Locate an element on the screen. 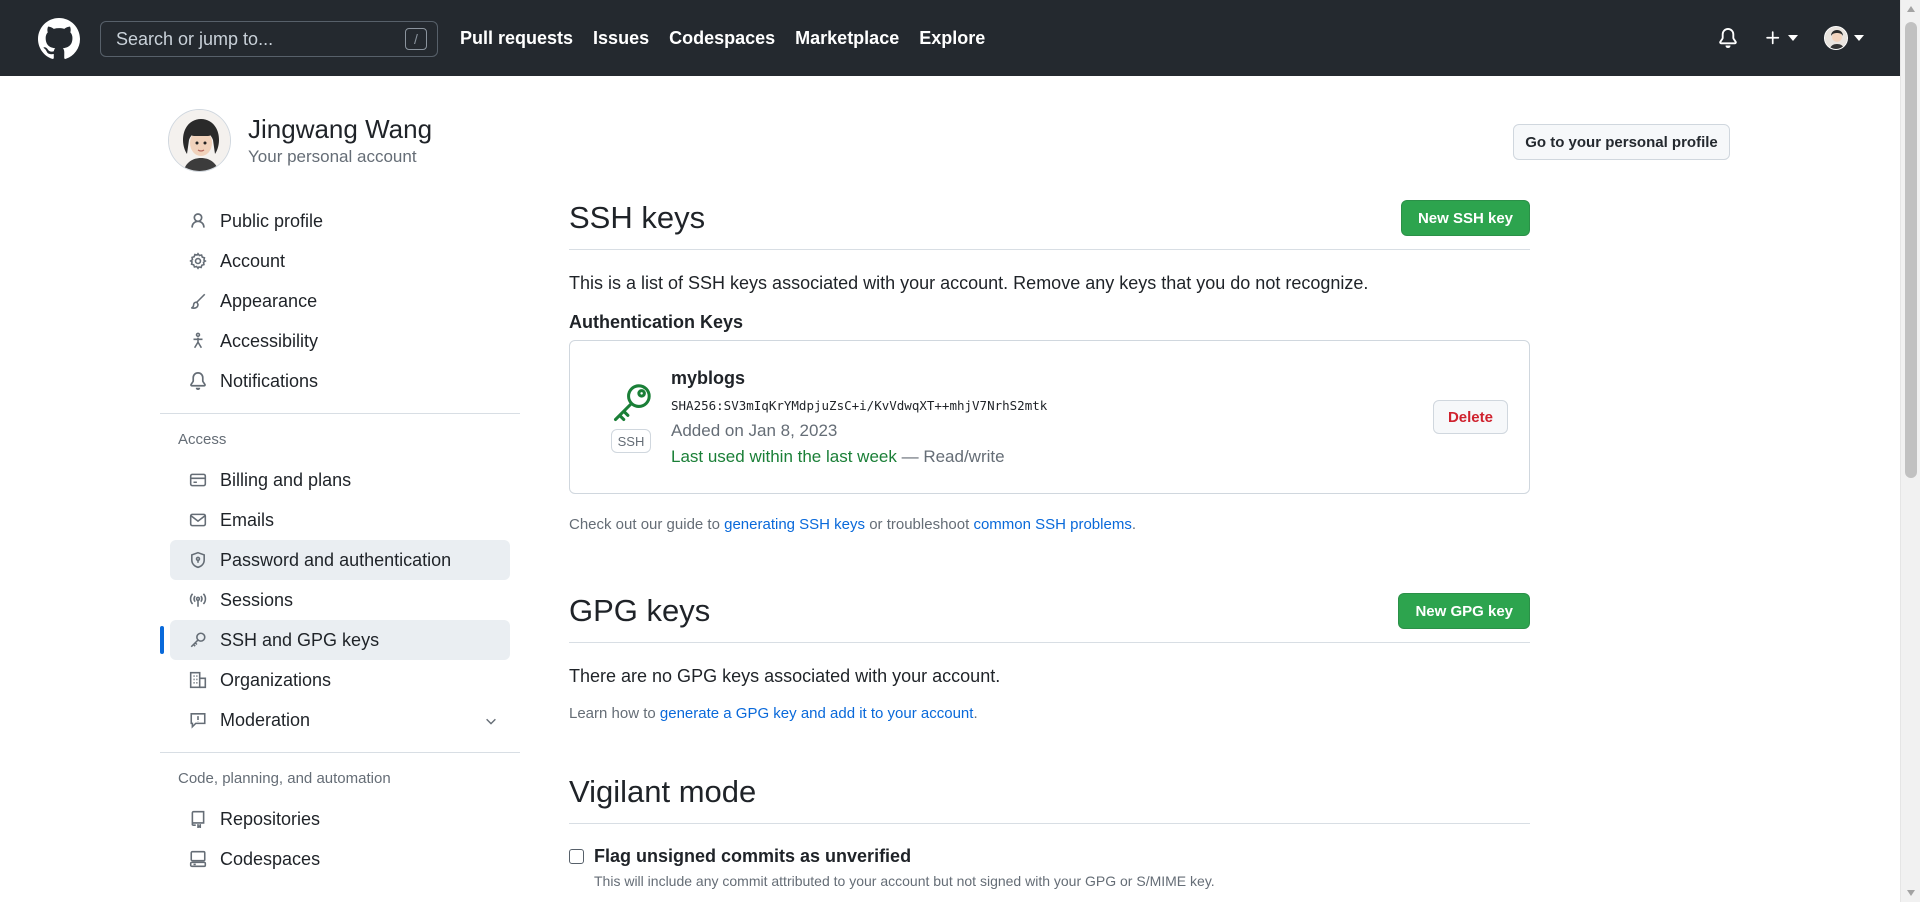  sidebar-item-label: Appearance is located at coordinates (269, 300).